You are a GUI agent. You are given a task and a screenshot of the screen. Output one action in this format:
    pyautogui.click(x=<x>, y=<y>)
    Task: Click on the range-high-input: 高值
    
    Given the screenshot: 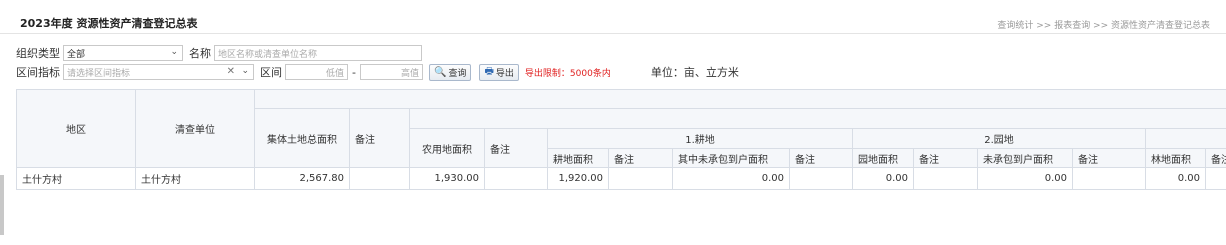 What is the action you would take?
    pyautogui.click(x=391, y=72)
    